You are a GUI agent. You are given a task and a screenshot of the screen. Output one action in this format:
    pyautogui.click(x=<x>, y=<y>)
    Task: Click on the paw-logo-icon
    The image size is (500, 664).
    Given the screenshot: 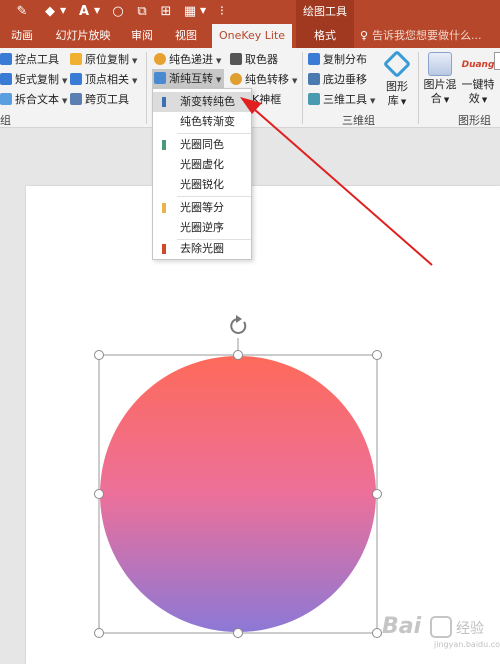 What is the action you would take?
    pyautogui.click(x=441, y=627)
    